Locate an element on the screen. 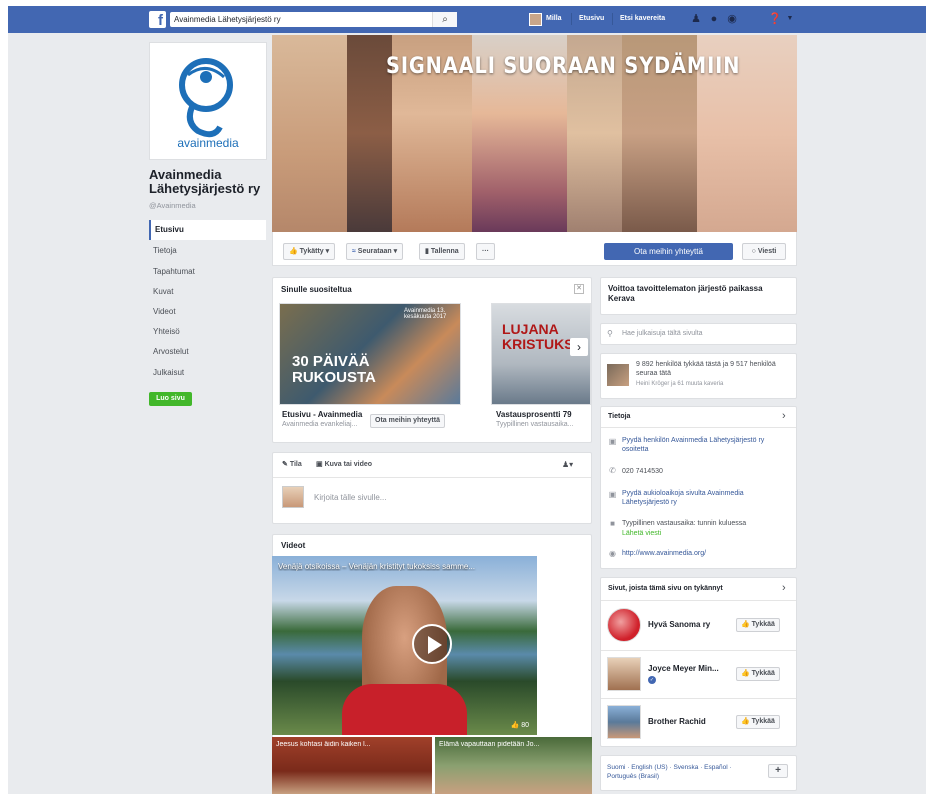 This screenshot has width=934, height=794. post-as-dropdown-icon: ♟▾ is located at coordinates (567, 464).